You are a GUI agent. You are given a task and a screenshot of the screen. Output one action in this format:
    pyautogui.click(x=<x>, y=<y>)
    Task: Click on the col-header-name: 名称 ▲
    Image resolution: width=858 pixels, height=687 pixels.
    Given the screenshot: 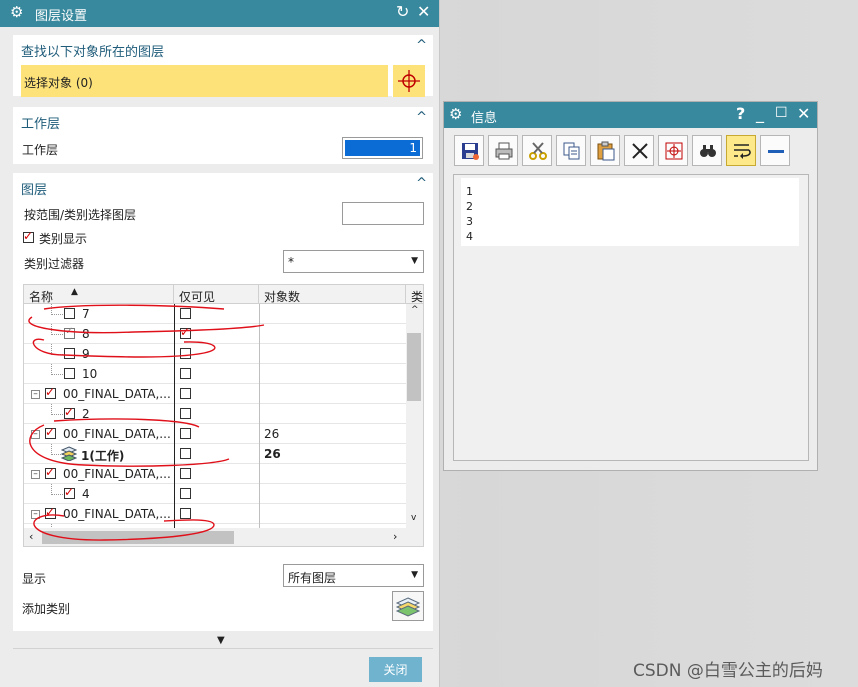 What is the action you would take?
    pyautogui.click(x=99, y=294)
    